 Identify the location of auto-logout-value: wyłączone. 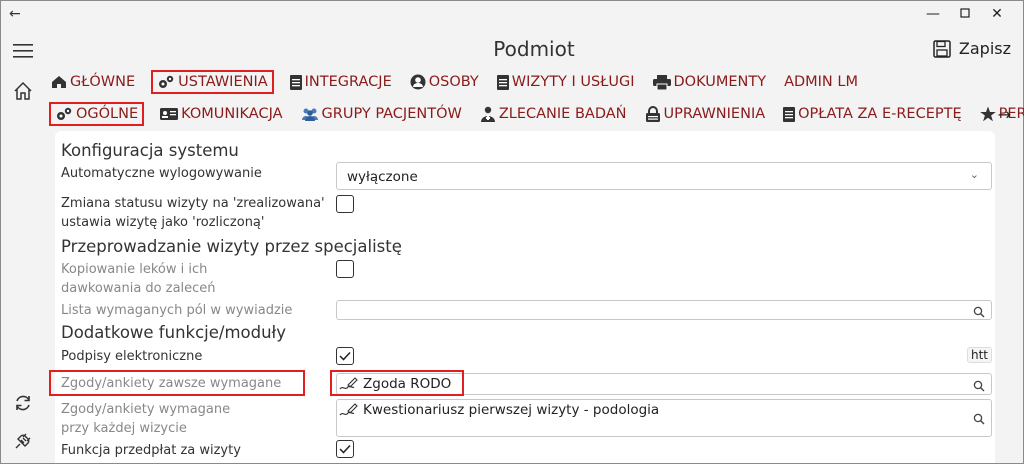
(382, 177).